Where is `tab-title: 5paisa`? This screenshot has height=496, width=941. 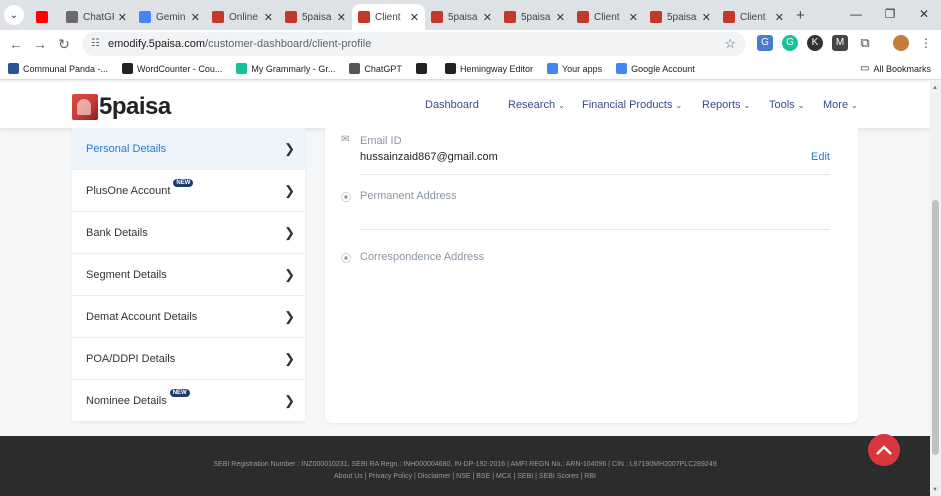
tab-title: 5paisa is located at coordinates (682, 17).